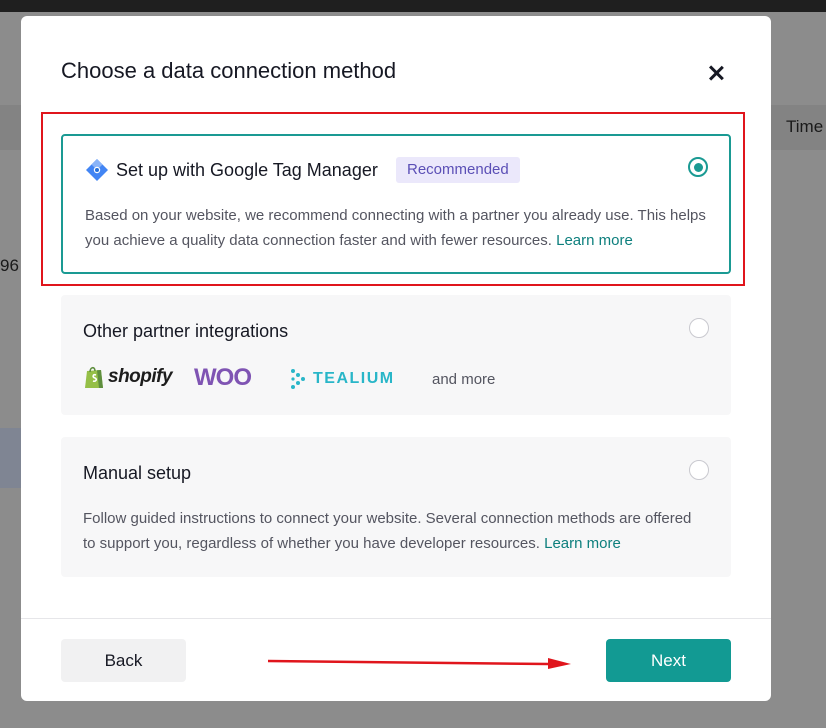 Image resolution: width=826 pixels, height=728 pixels. What do you see at coordinates (223, 377) in the screenshot?
I see `woo-logo: WOO` at bounding box center [223, 377].